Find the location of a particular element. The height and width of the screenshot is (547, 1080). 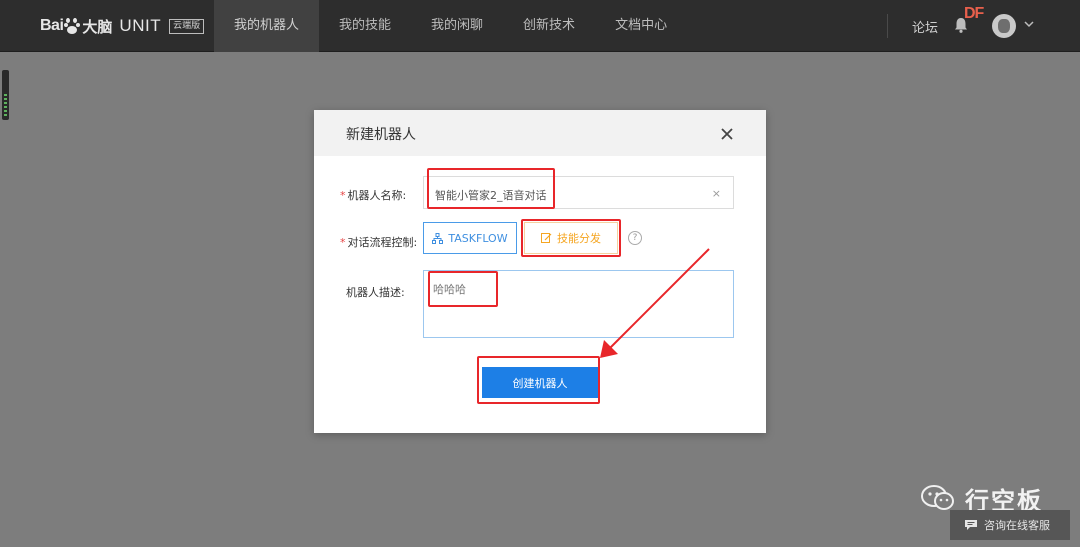

online-support-button: 咨询在线客服 is located at coordinates (1010, 525).